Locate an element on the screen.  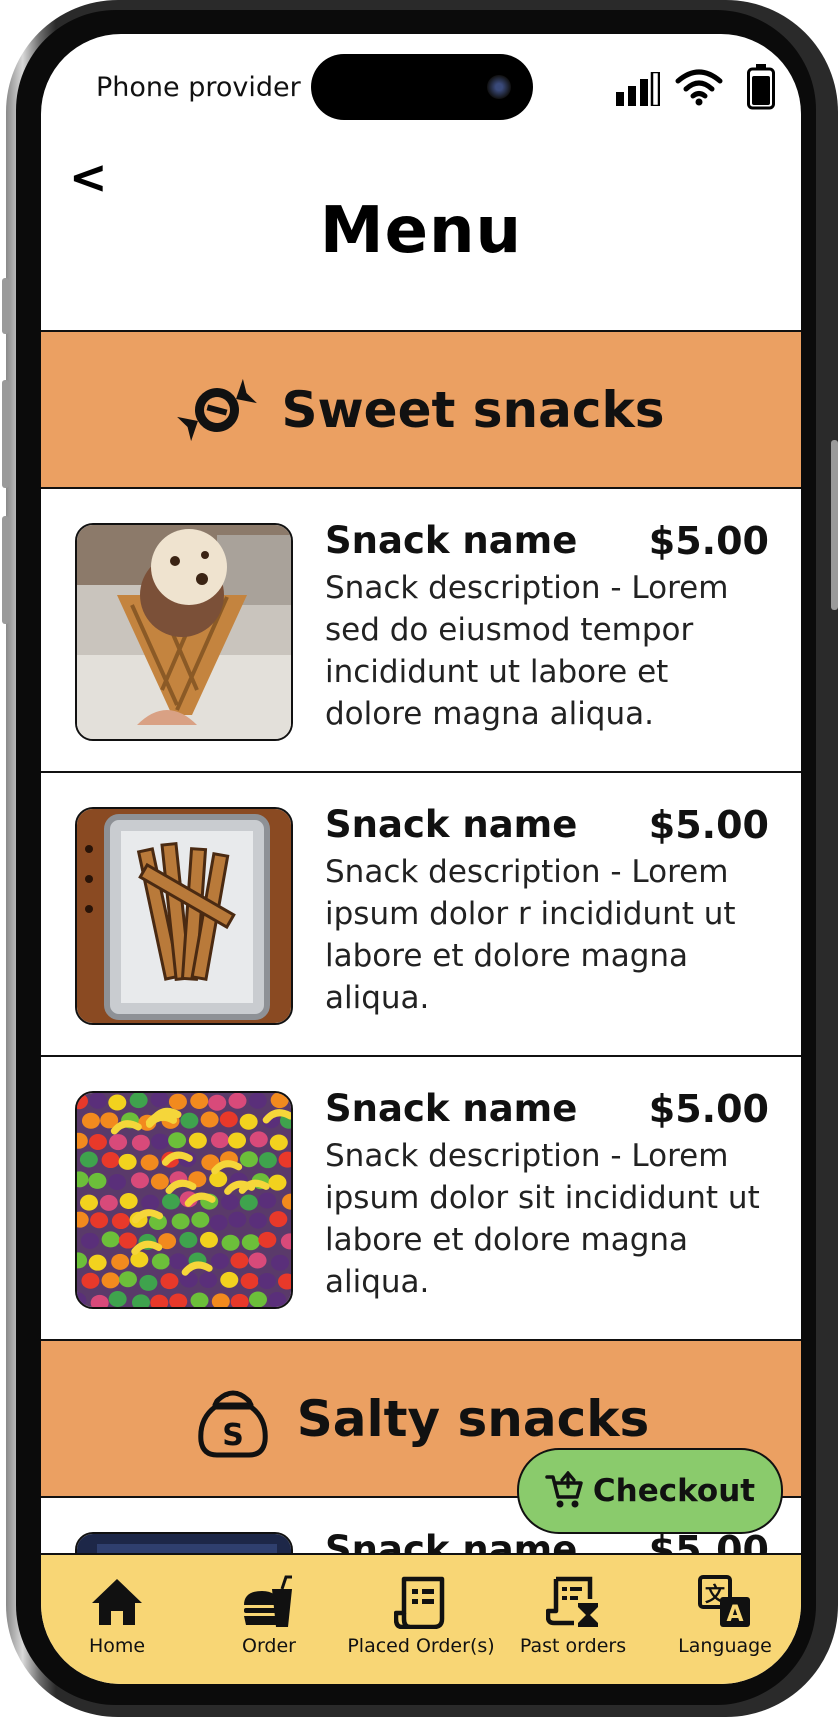
power-button is located at coordinates (834, 525).